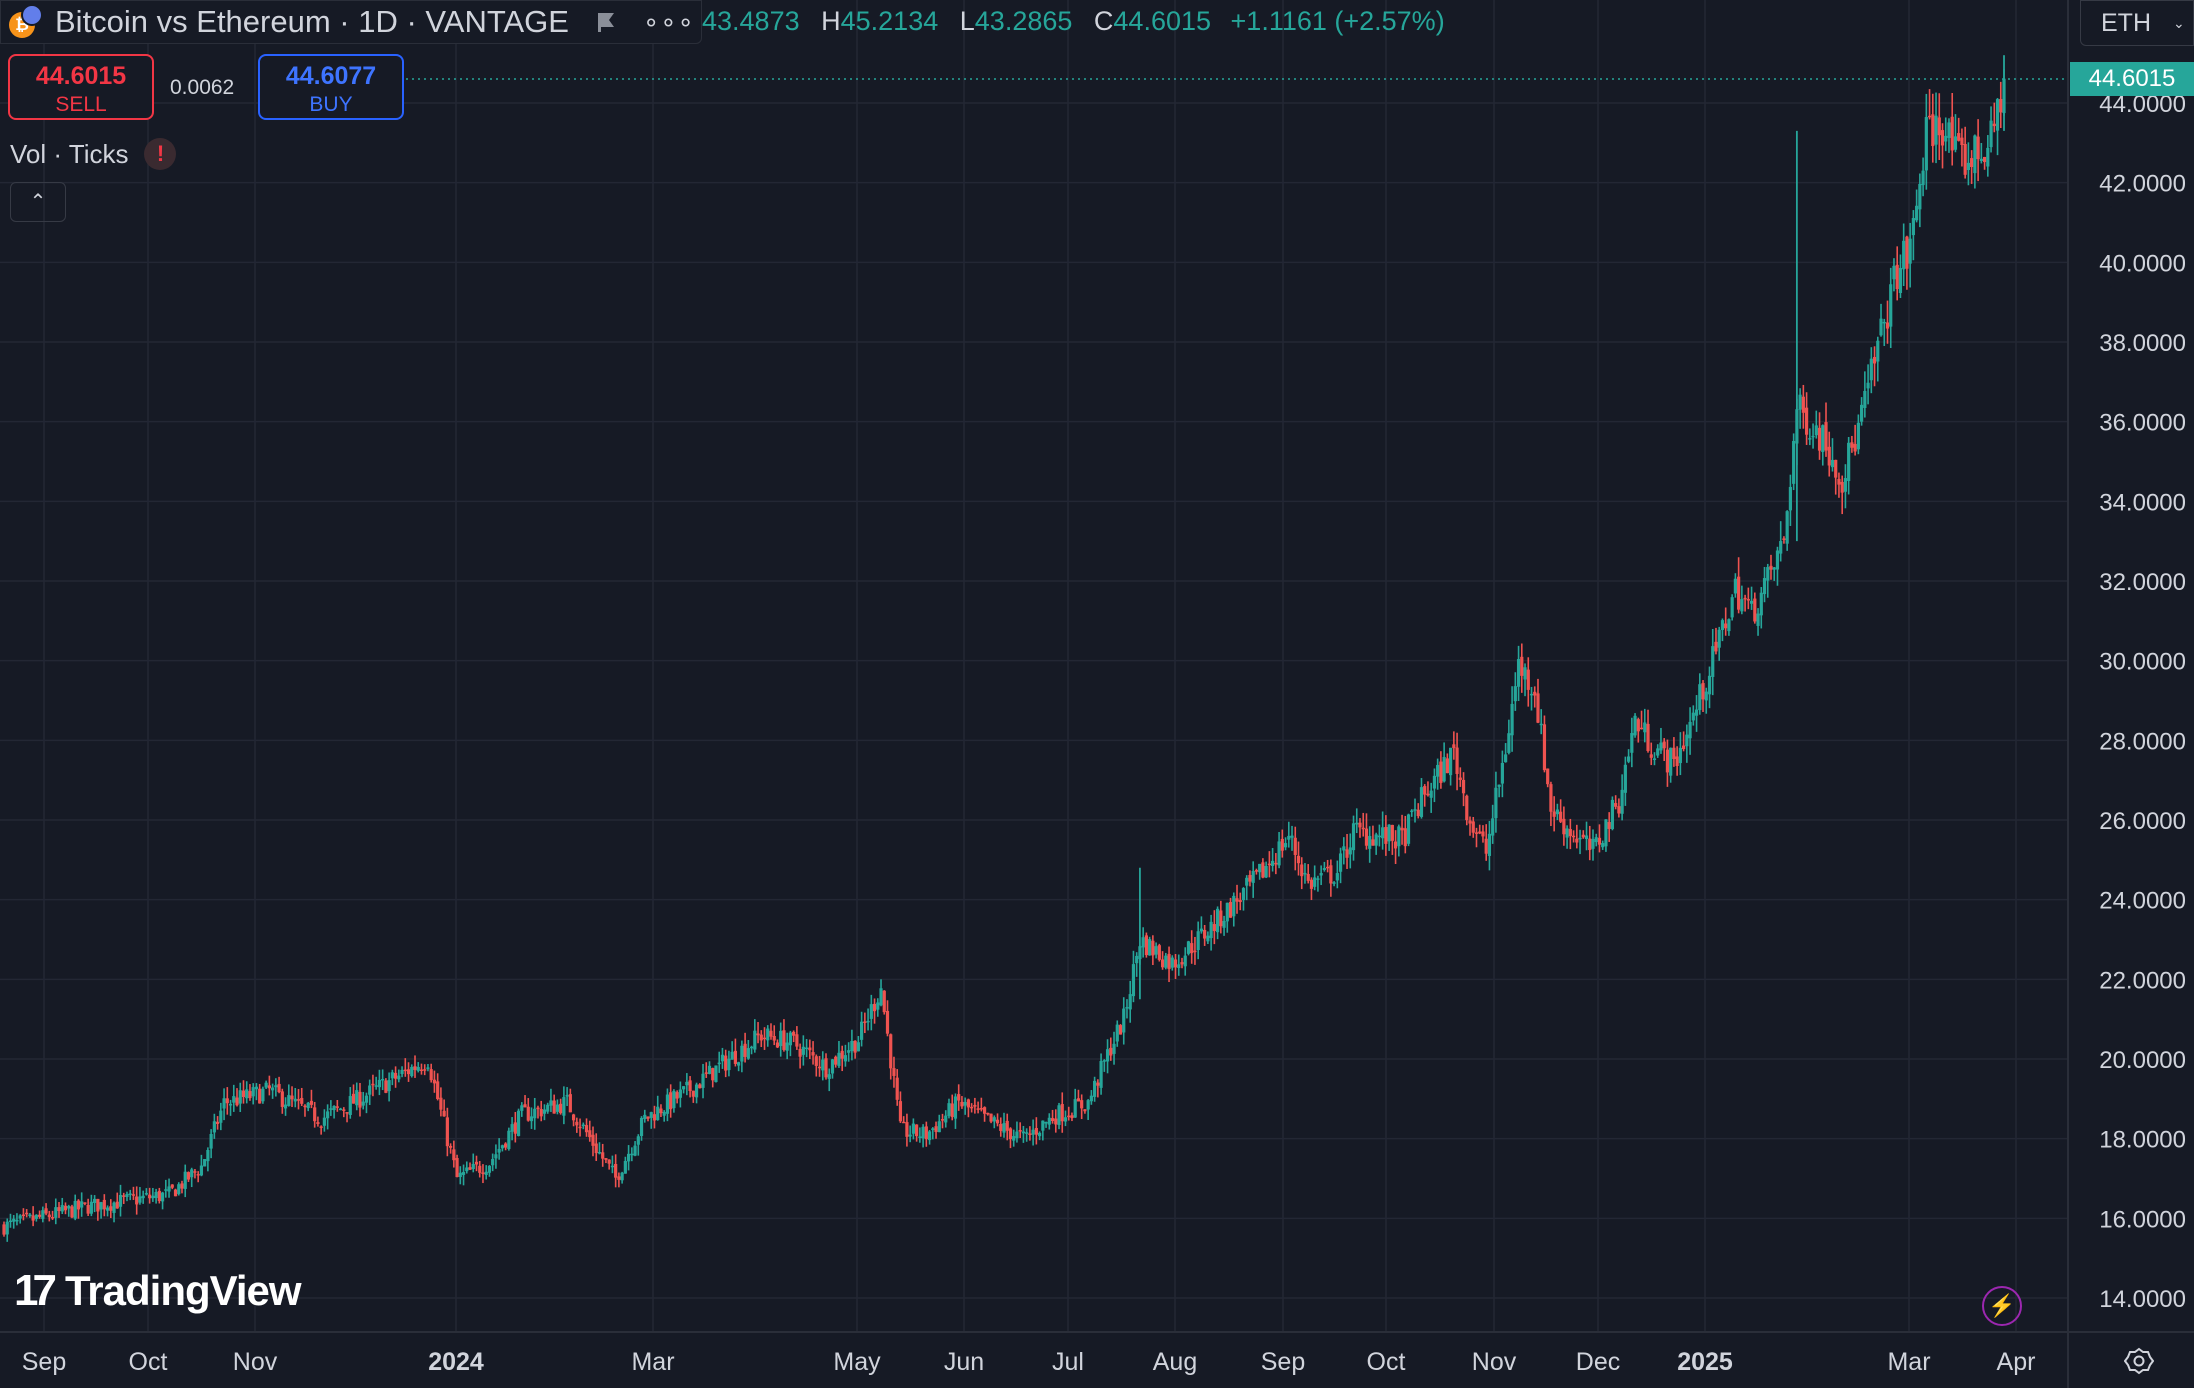  Describe the element at coordinates (2139, 1361) in the screenshot. I see `settings-gear-icon` at that location.